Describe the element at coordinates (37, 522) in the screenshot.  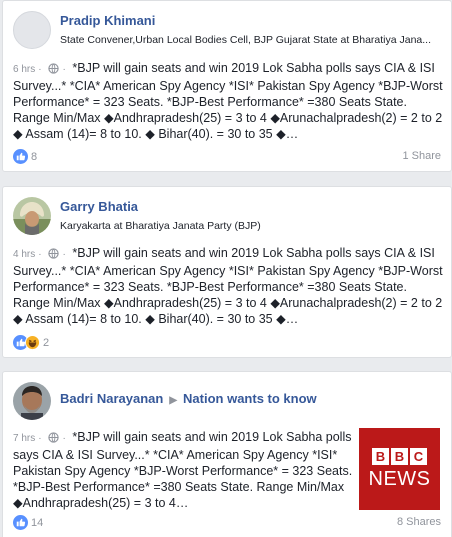
I see `reaction-count: 14` at that location.